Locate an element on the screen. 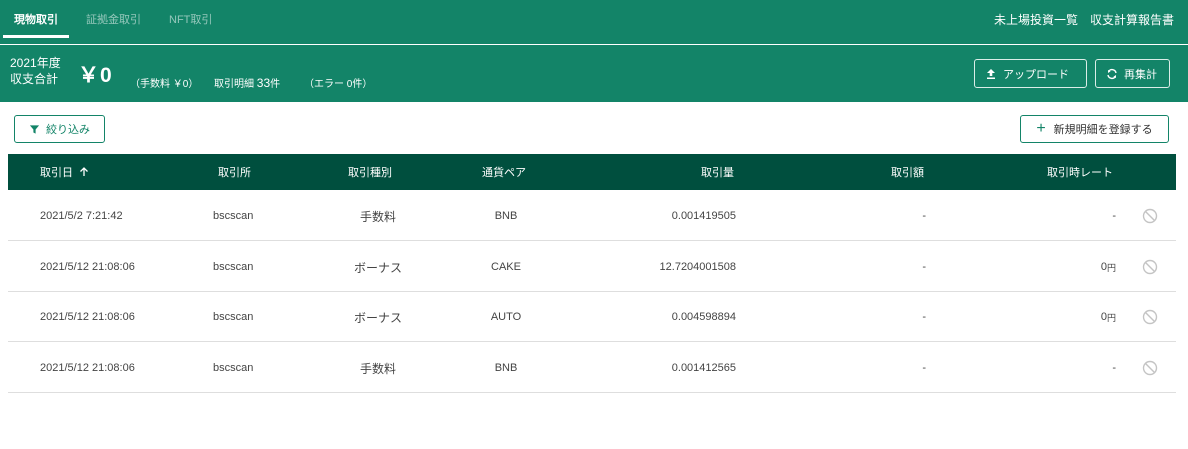 The height and width of the screenshot is (449, 1188). report-link: 収支計算報告書 is located at coordinates (1132, 19).